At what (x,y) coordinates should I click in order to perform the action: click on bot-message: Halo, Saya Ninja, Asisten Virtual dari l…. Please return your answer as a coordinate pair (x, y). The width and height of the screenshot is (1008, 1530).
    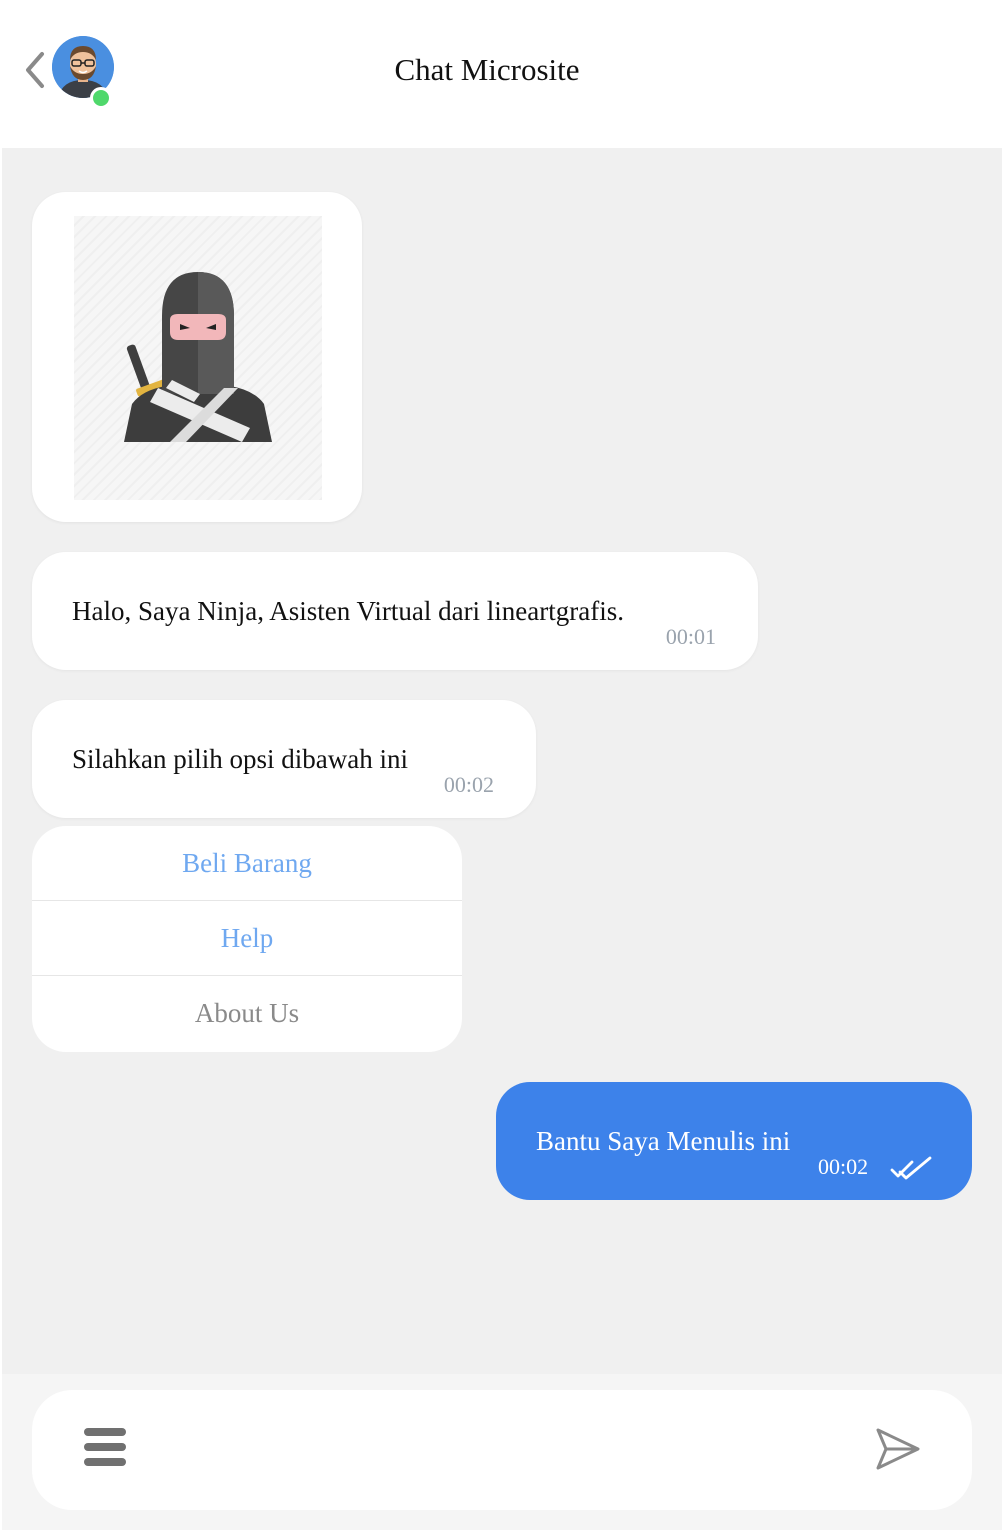
    Looking at the image, I should click on (395, 611).